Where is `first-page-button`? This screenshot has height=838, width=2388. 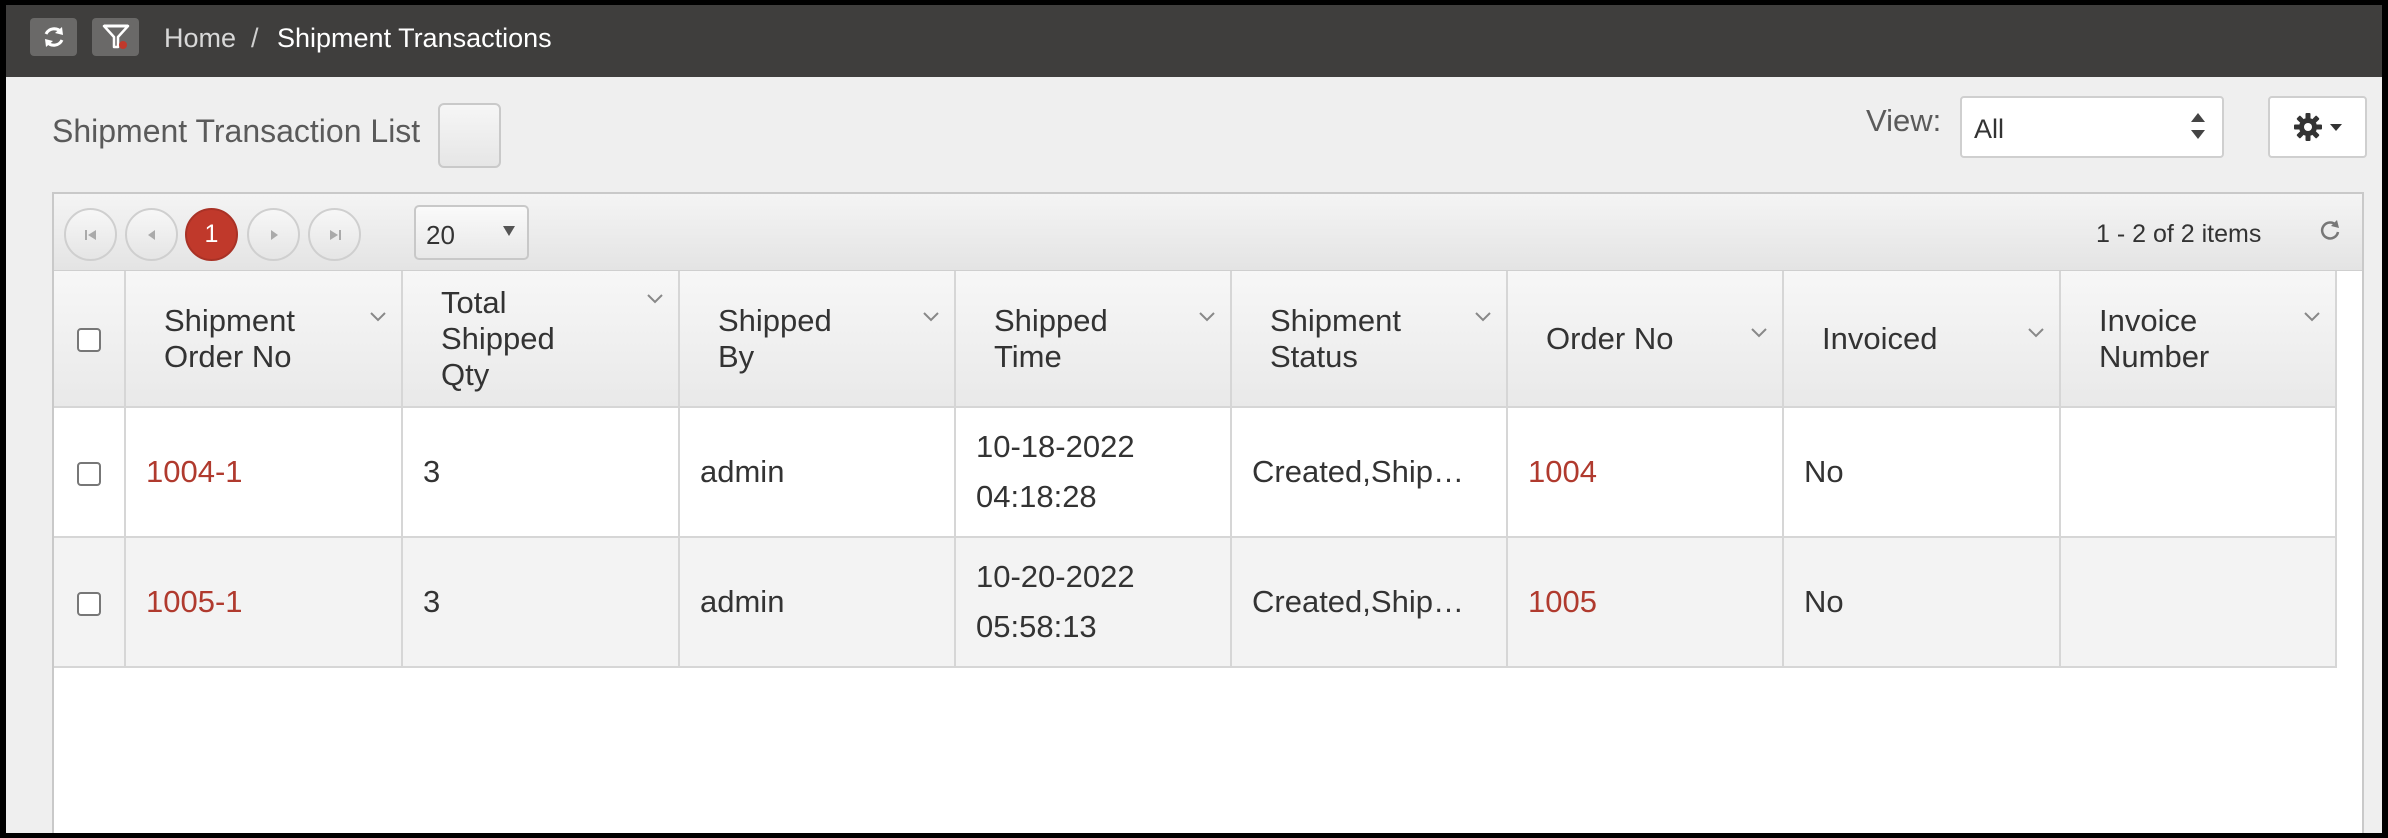 first-page-button is located at coordinates (90, 234).